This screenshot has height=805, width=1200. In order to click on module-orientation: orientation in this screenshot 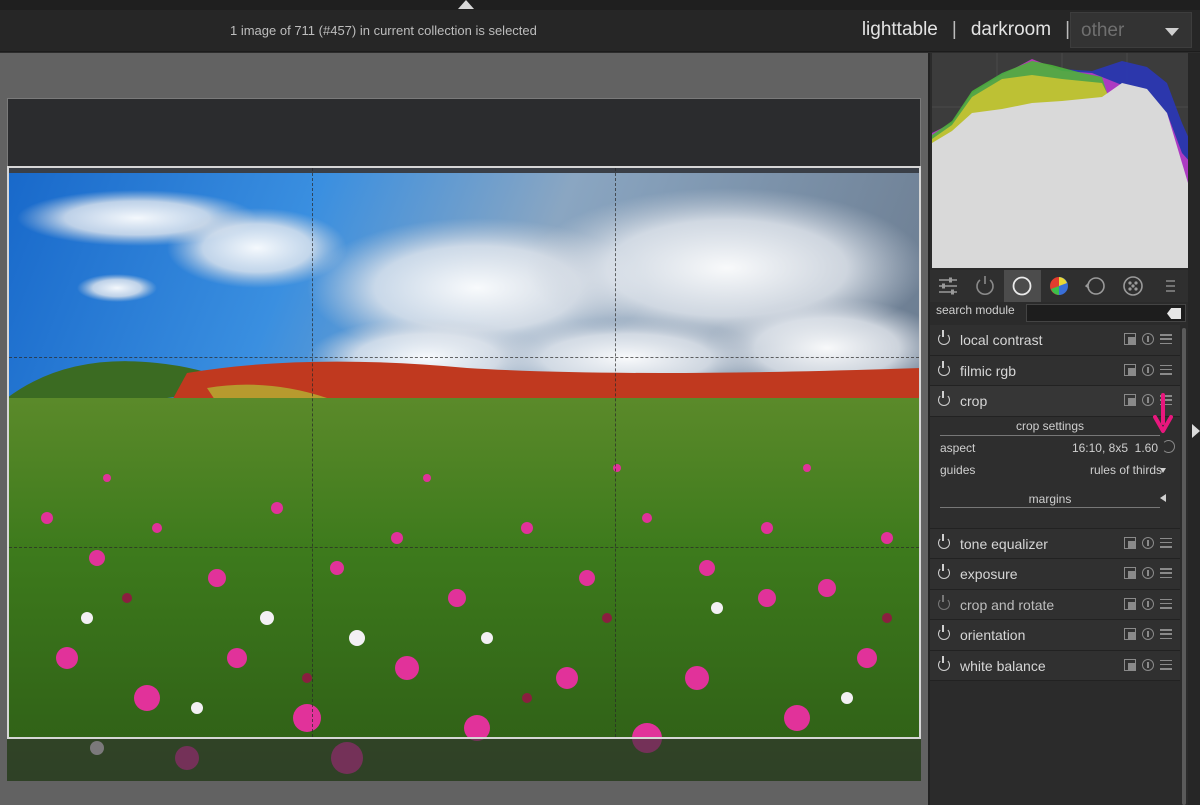, I will do `click(1055, 635)`.